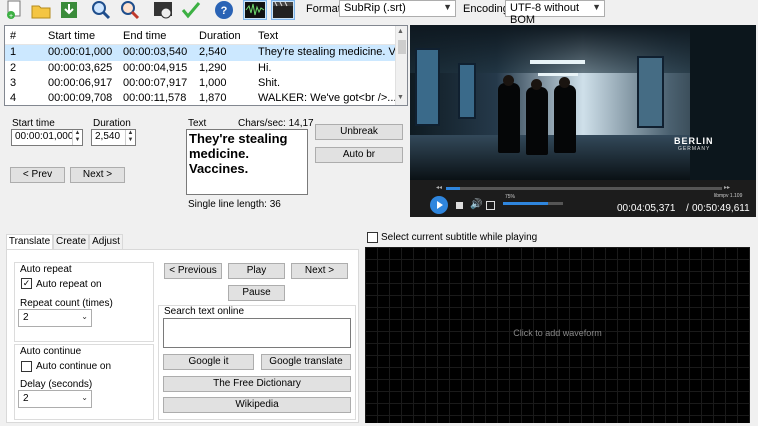  Describe the element at coordinates (155, 83) in the screenshot. I see `row-end: 00:00:07,917` at that location.